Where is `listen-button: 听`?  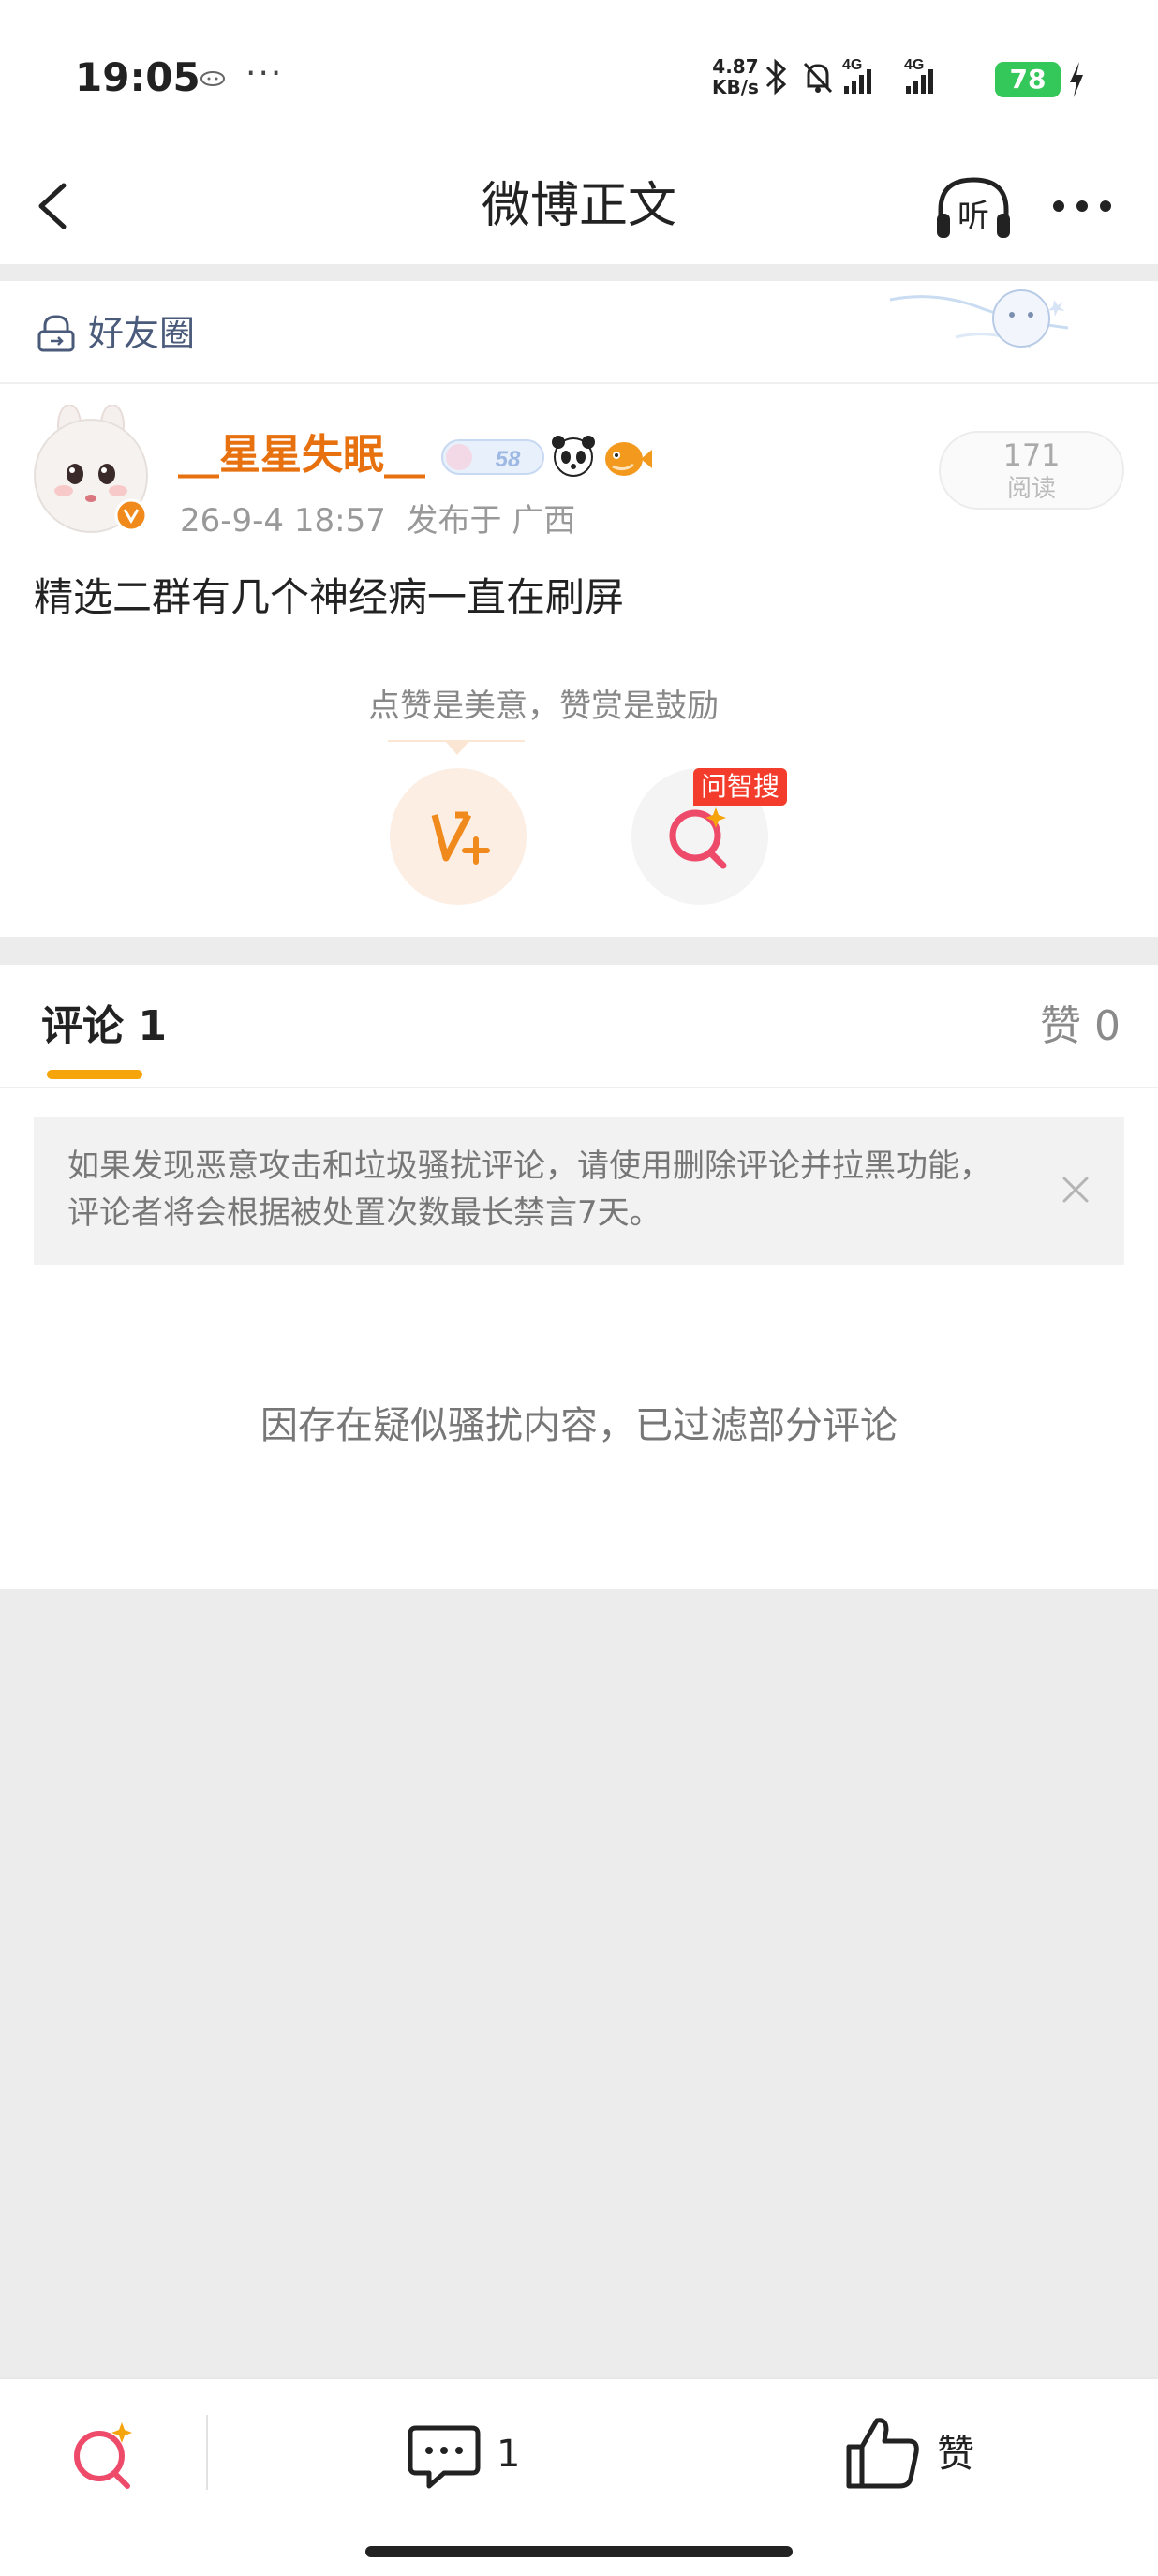
listen-button: 听 is located at coordinates (973, 208).